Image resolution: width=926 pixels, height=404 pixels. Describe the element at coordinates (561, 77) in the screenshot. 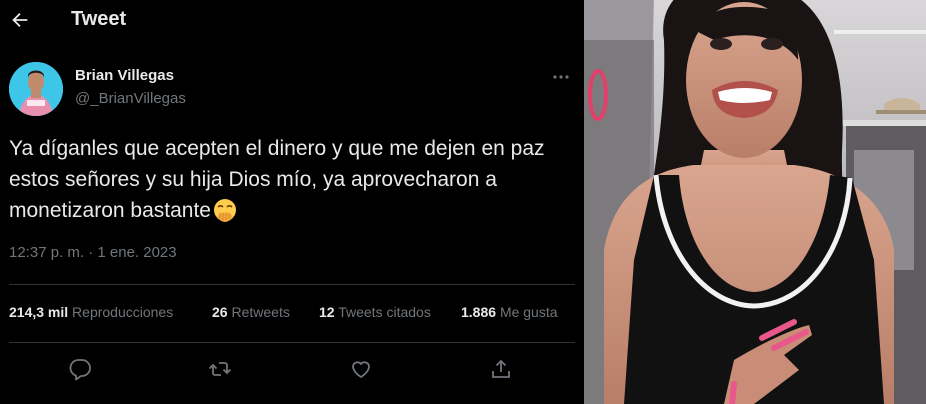

I see `more-options-icon` at that location.